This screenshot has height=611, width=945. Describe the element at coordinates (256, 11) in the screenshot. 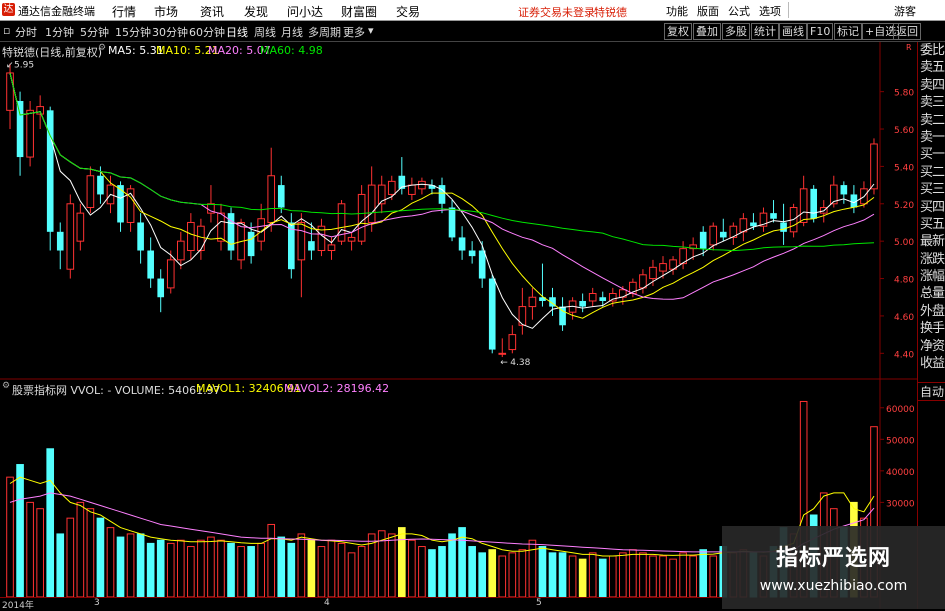

I see `menu-discover: 发现` at that location.